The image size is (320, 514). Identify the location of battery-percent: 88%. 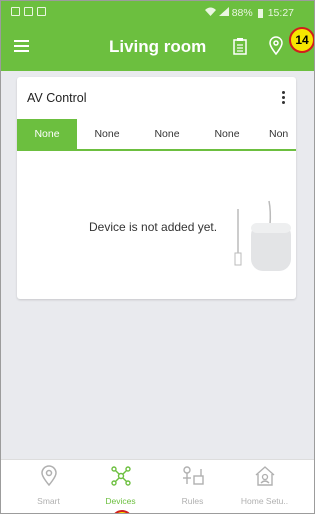
(242, 13).